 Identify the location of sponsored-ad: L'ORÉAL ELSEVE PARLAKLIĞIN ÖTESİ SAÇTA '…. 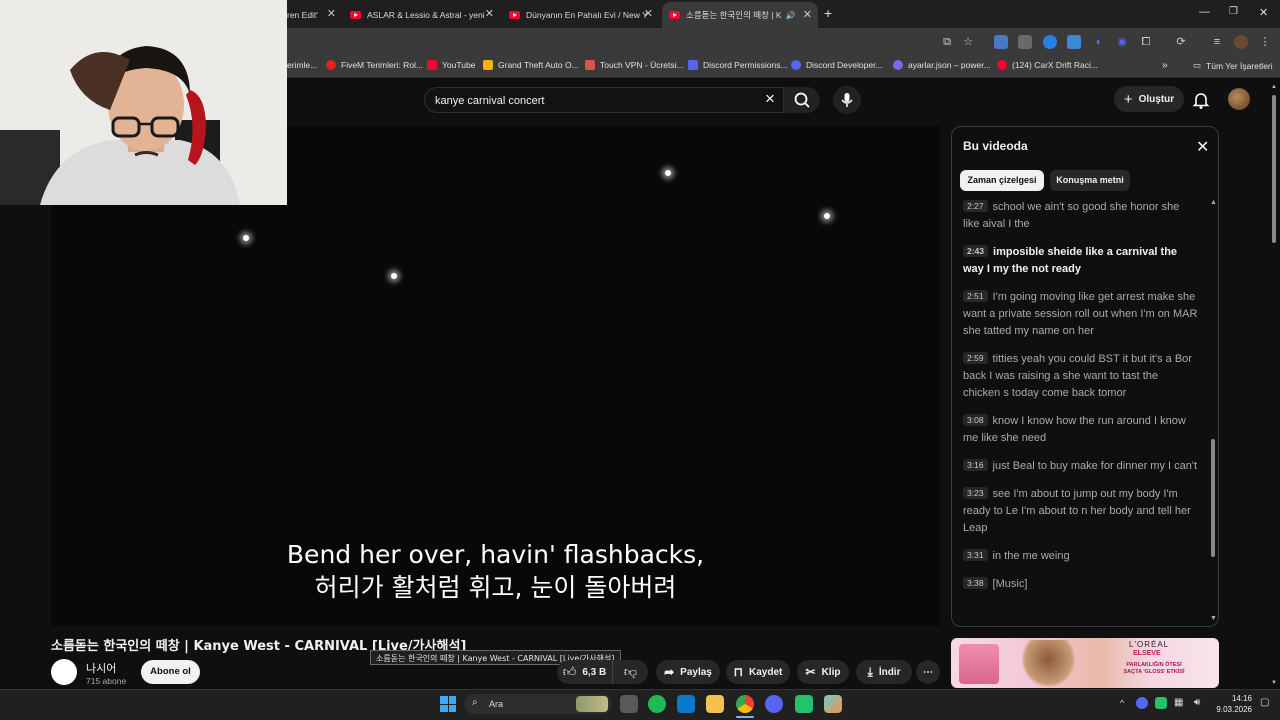
(1085, 663).